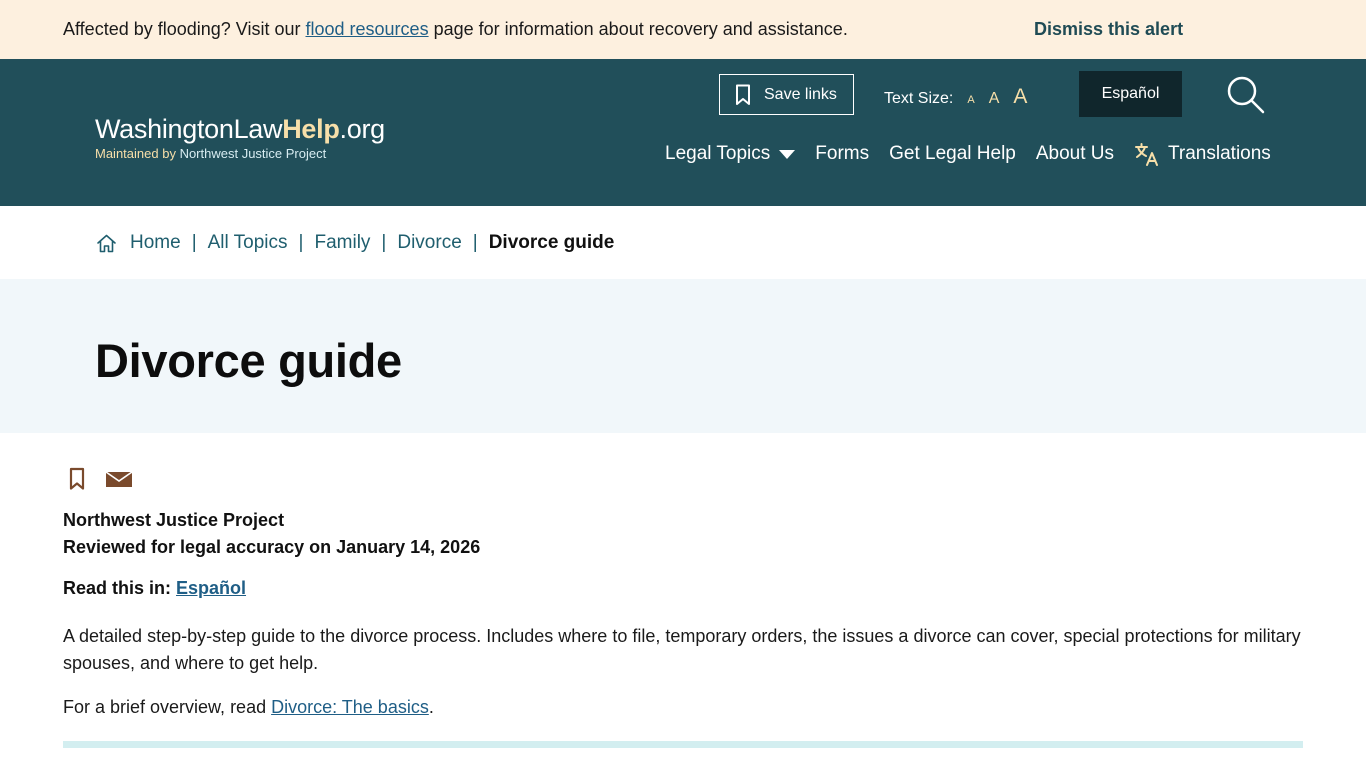 The width and height of the screenshot is (1366, 768). I want to click on section-divider, so click(683, 744).